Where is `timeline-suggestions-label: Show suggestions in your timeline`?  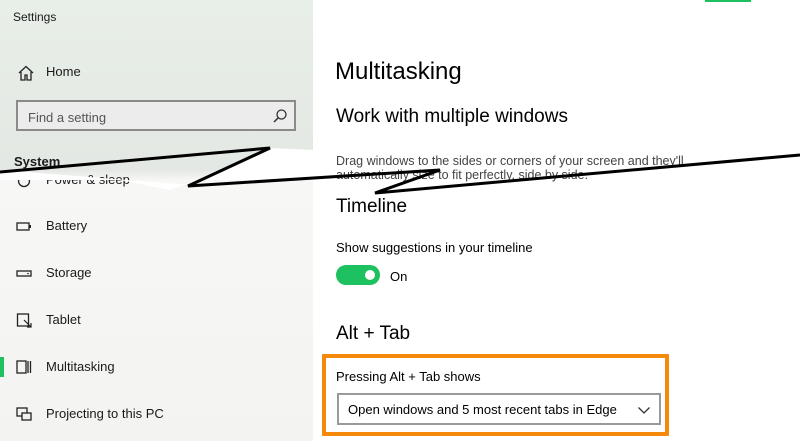 timeline-suggestions-label: Show suggestions in your timeline is located at coordinates (434, 247).